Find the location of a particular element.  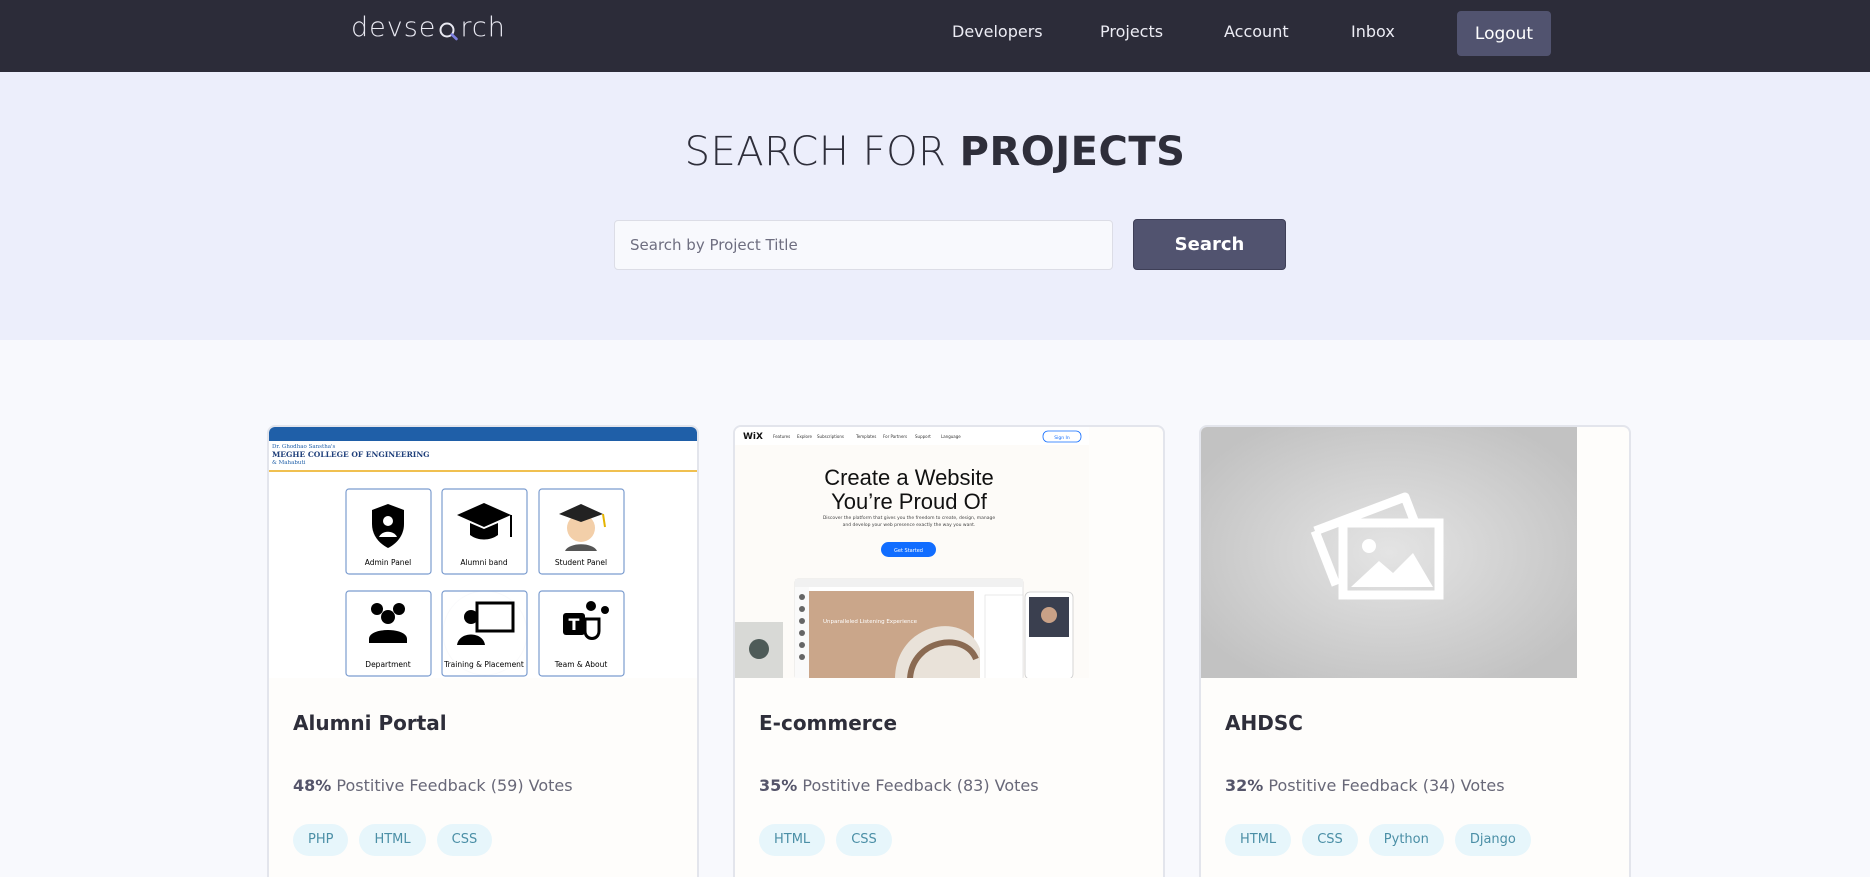

tile-alumni: Alumni band is located at coordinates (484, 531).